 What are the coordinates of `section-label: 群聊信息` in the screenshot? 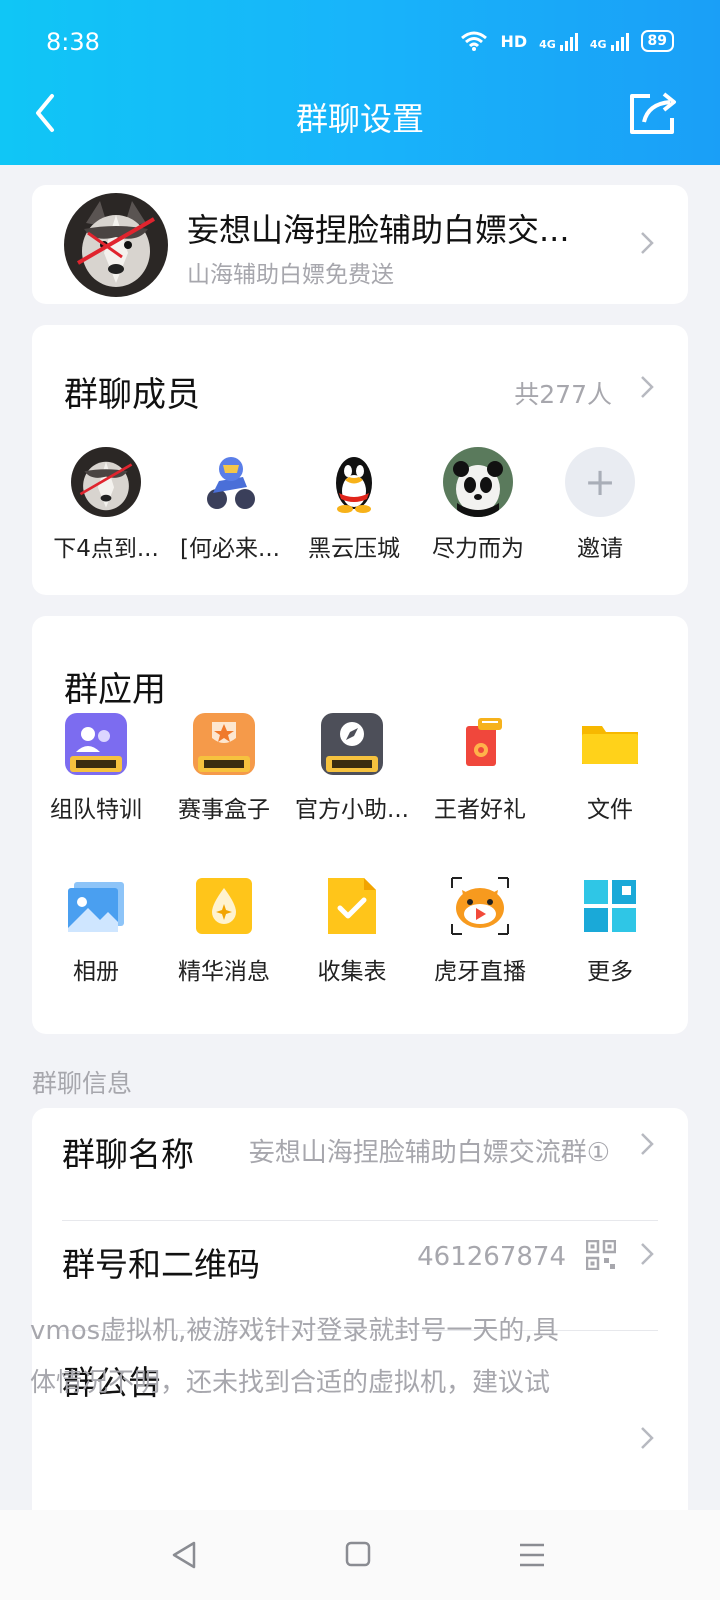 It's located at (82, 1083).